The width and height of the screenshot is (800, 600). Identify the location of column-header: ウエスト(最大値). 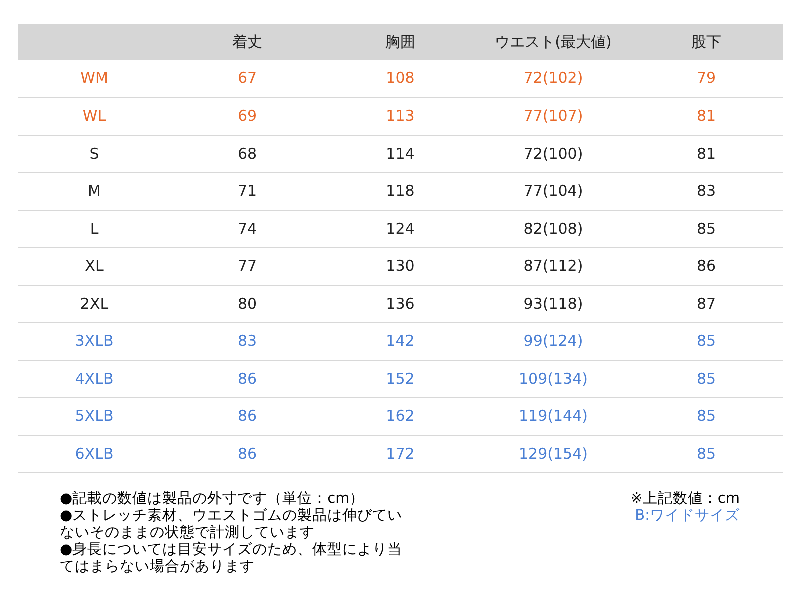
(553, 42).